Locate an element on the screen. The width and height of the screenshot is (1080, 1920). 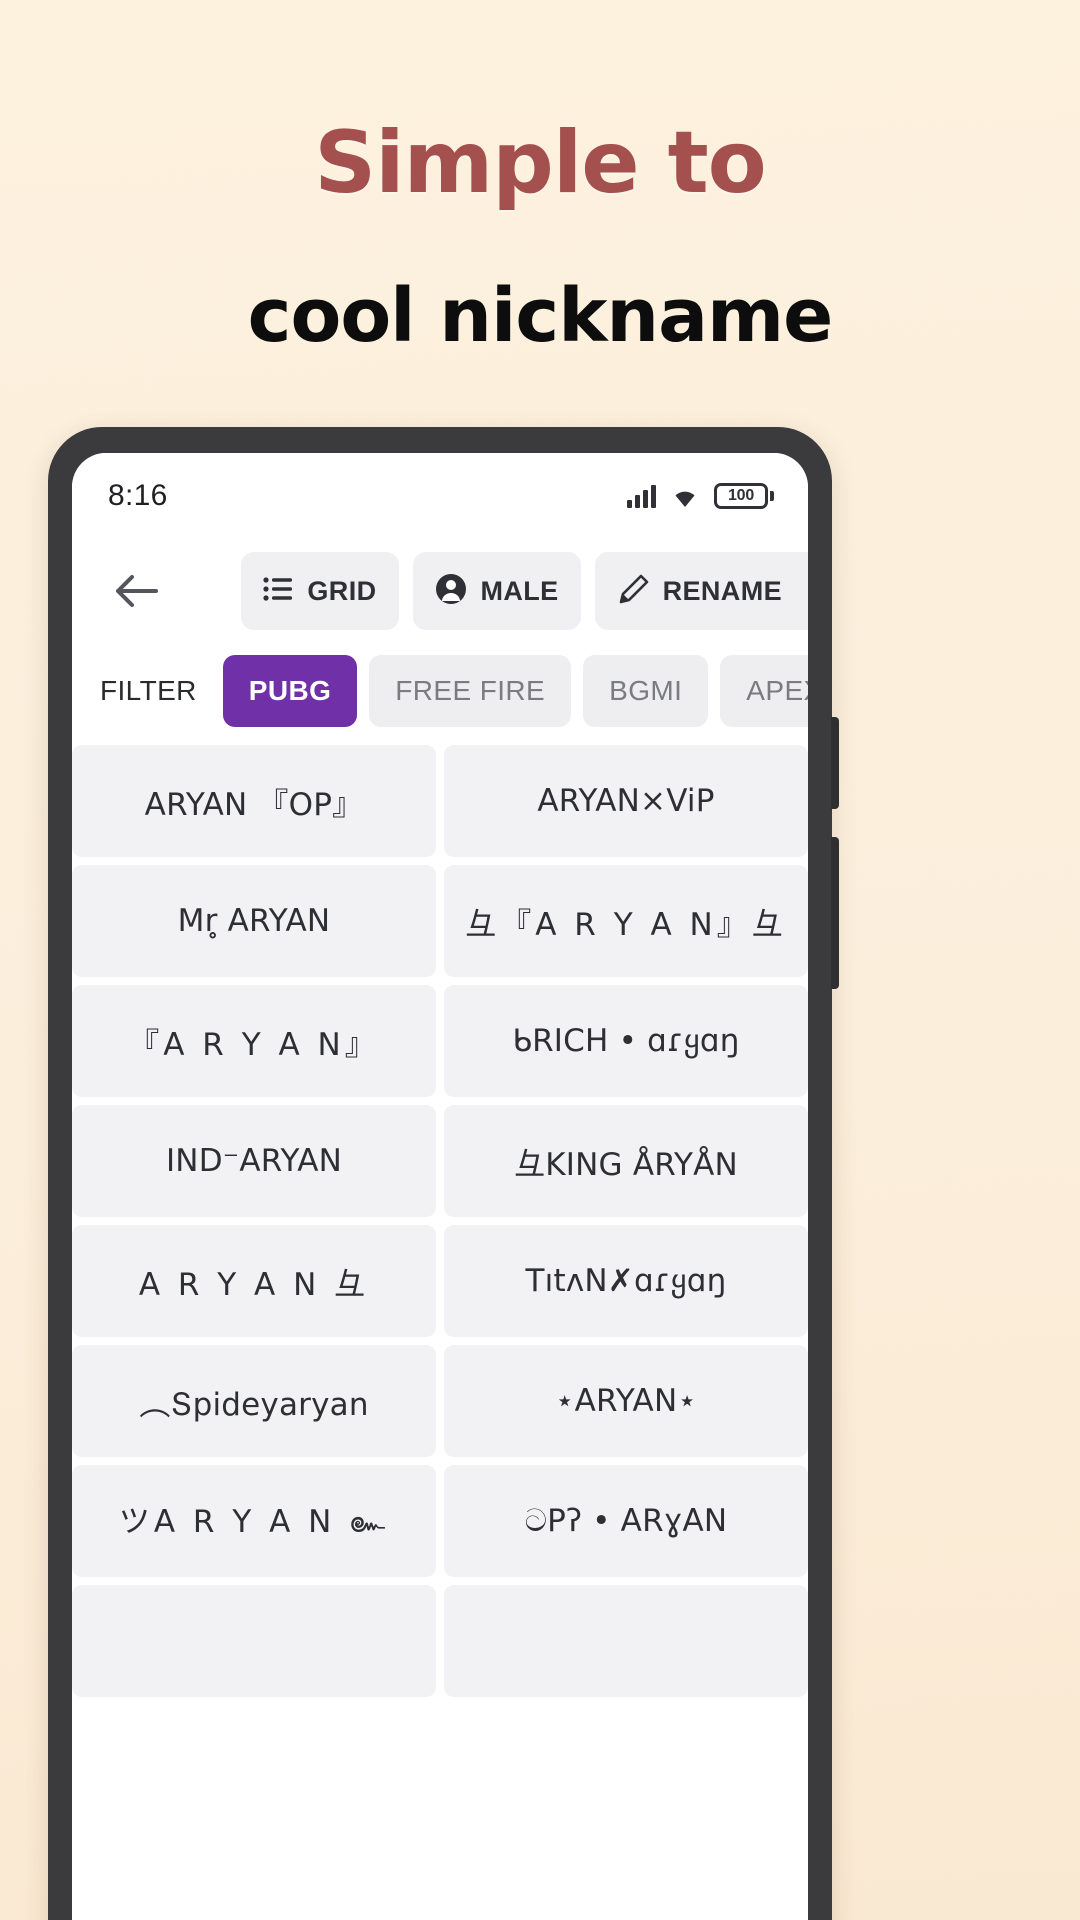
back-arrow-icon is located at coordinates (137, 591).